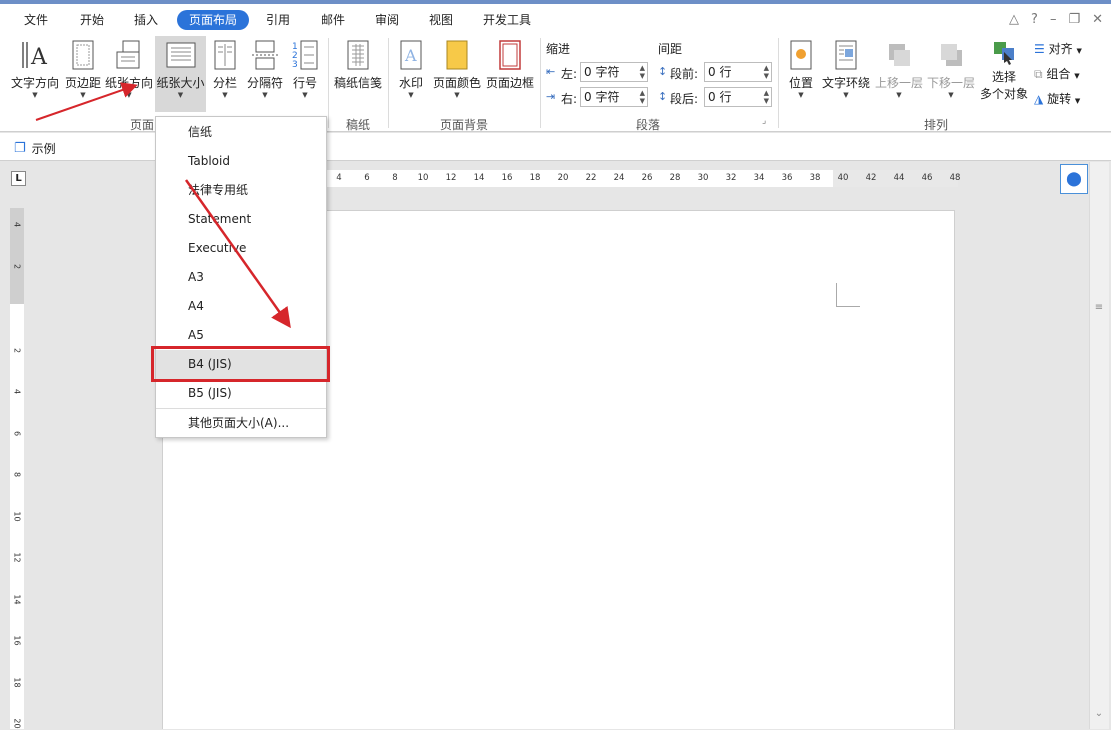 The height and width of the screenshot is (730, 1111). What do you see at coordinates (146, 20) in the screenshot?
I see `tab-insert: 插入` at bounding box center [146, 20].